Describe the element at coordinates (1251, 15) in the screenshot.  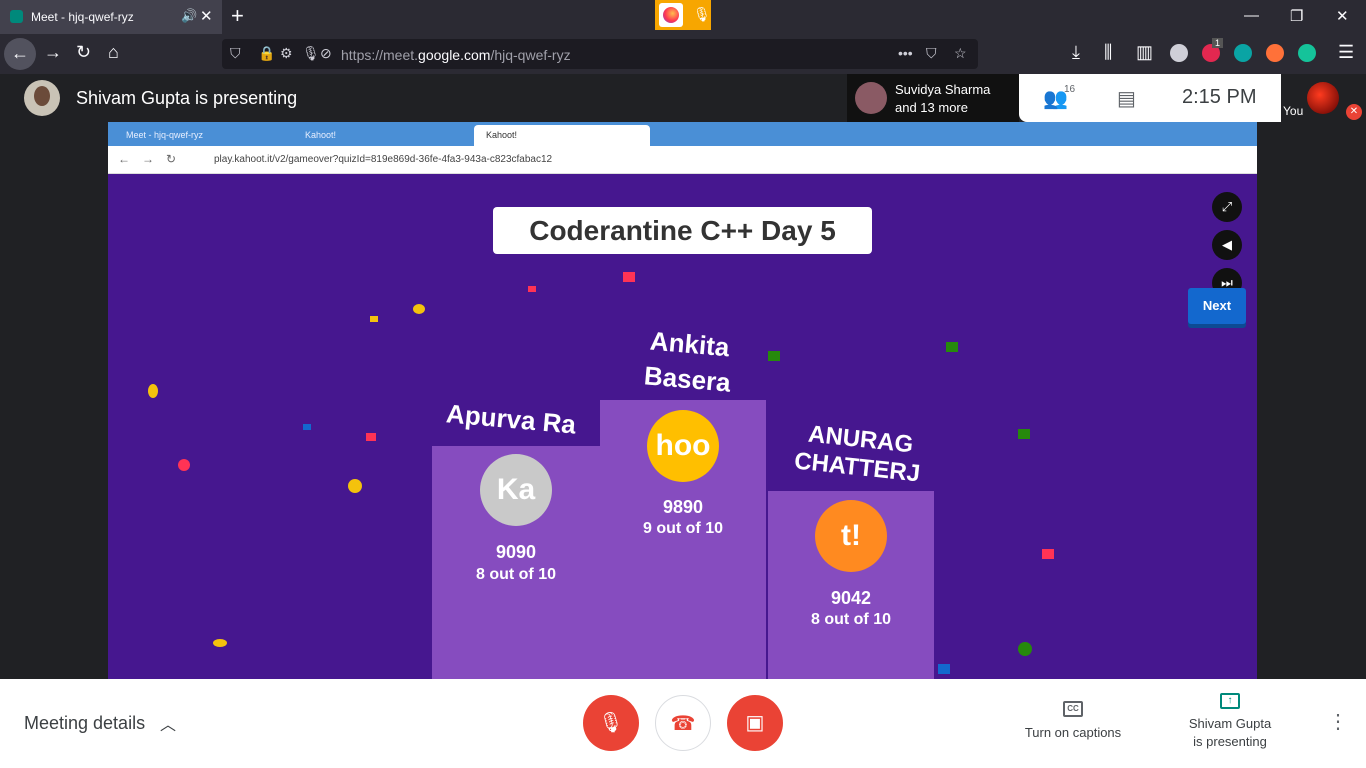
I see `minimize-icon: —` at that location.